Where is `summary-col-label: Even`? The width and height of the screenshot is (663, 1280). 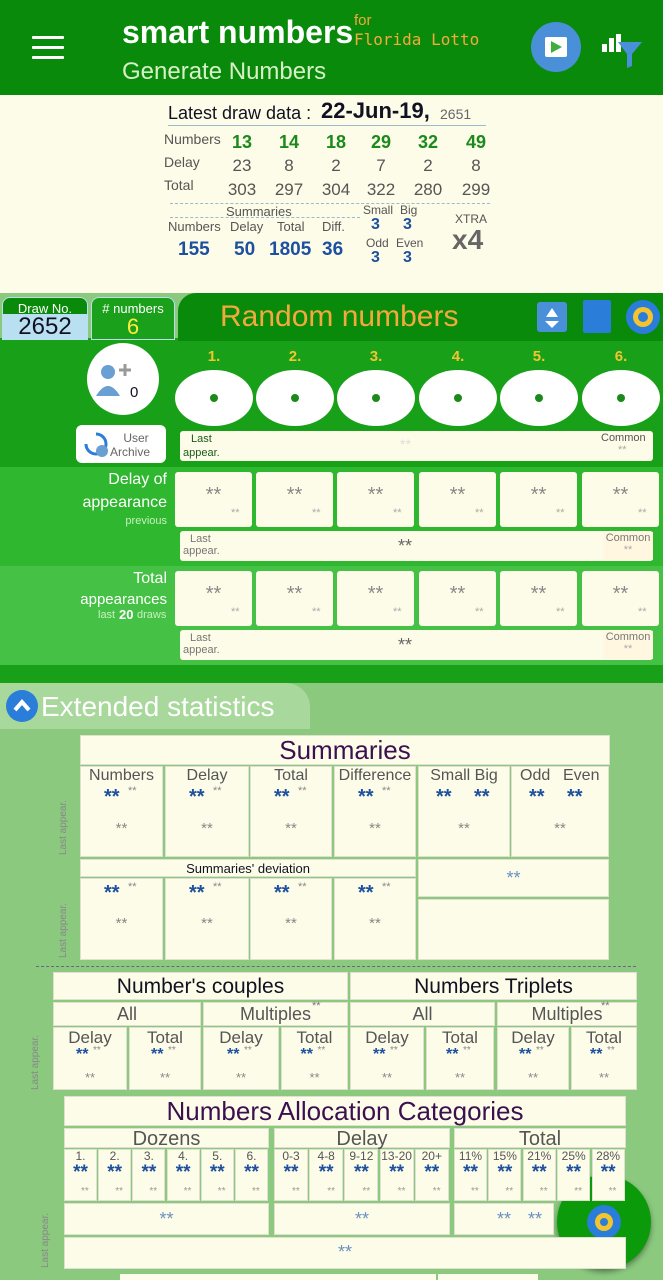 summary-col-label: Even is located at coordinates (581, 775).